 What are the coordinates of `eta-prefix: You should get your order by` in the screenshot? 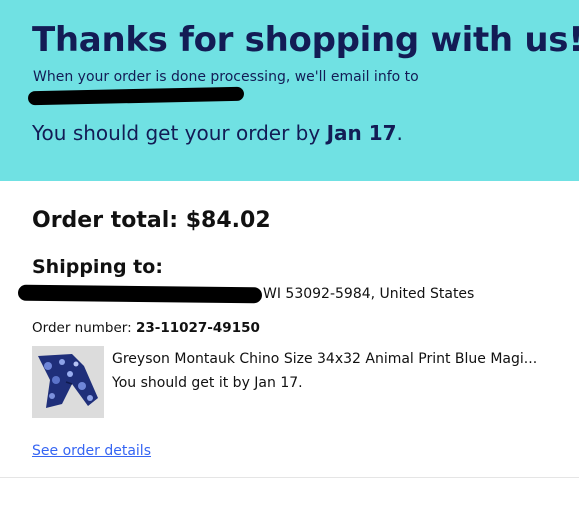 It's located at (179, 133).